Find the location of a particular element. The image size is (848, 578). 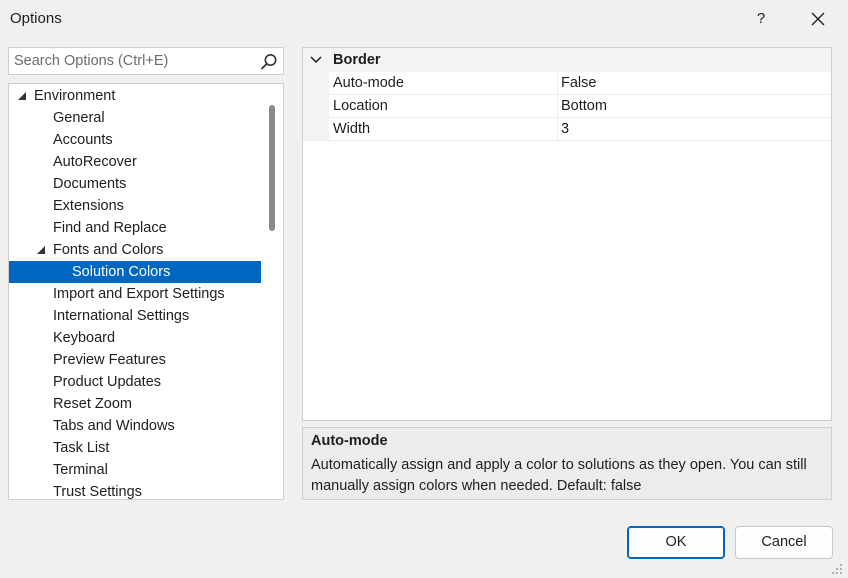

column-divider is located at coordinates (557, 106).